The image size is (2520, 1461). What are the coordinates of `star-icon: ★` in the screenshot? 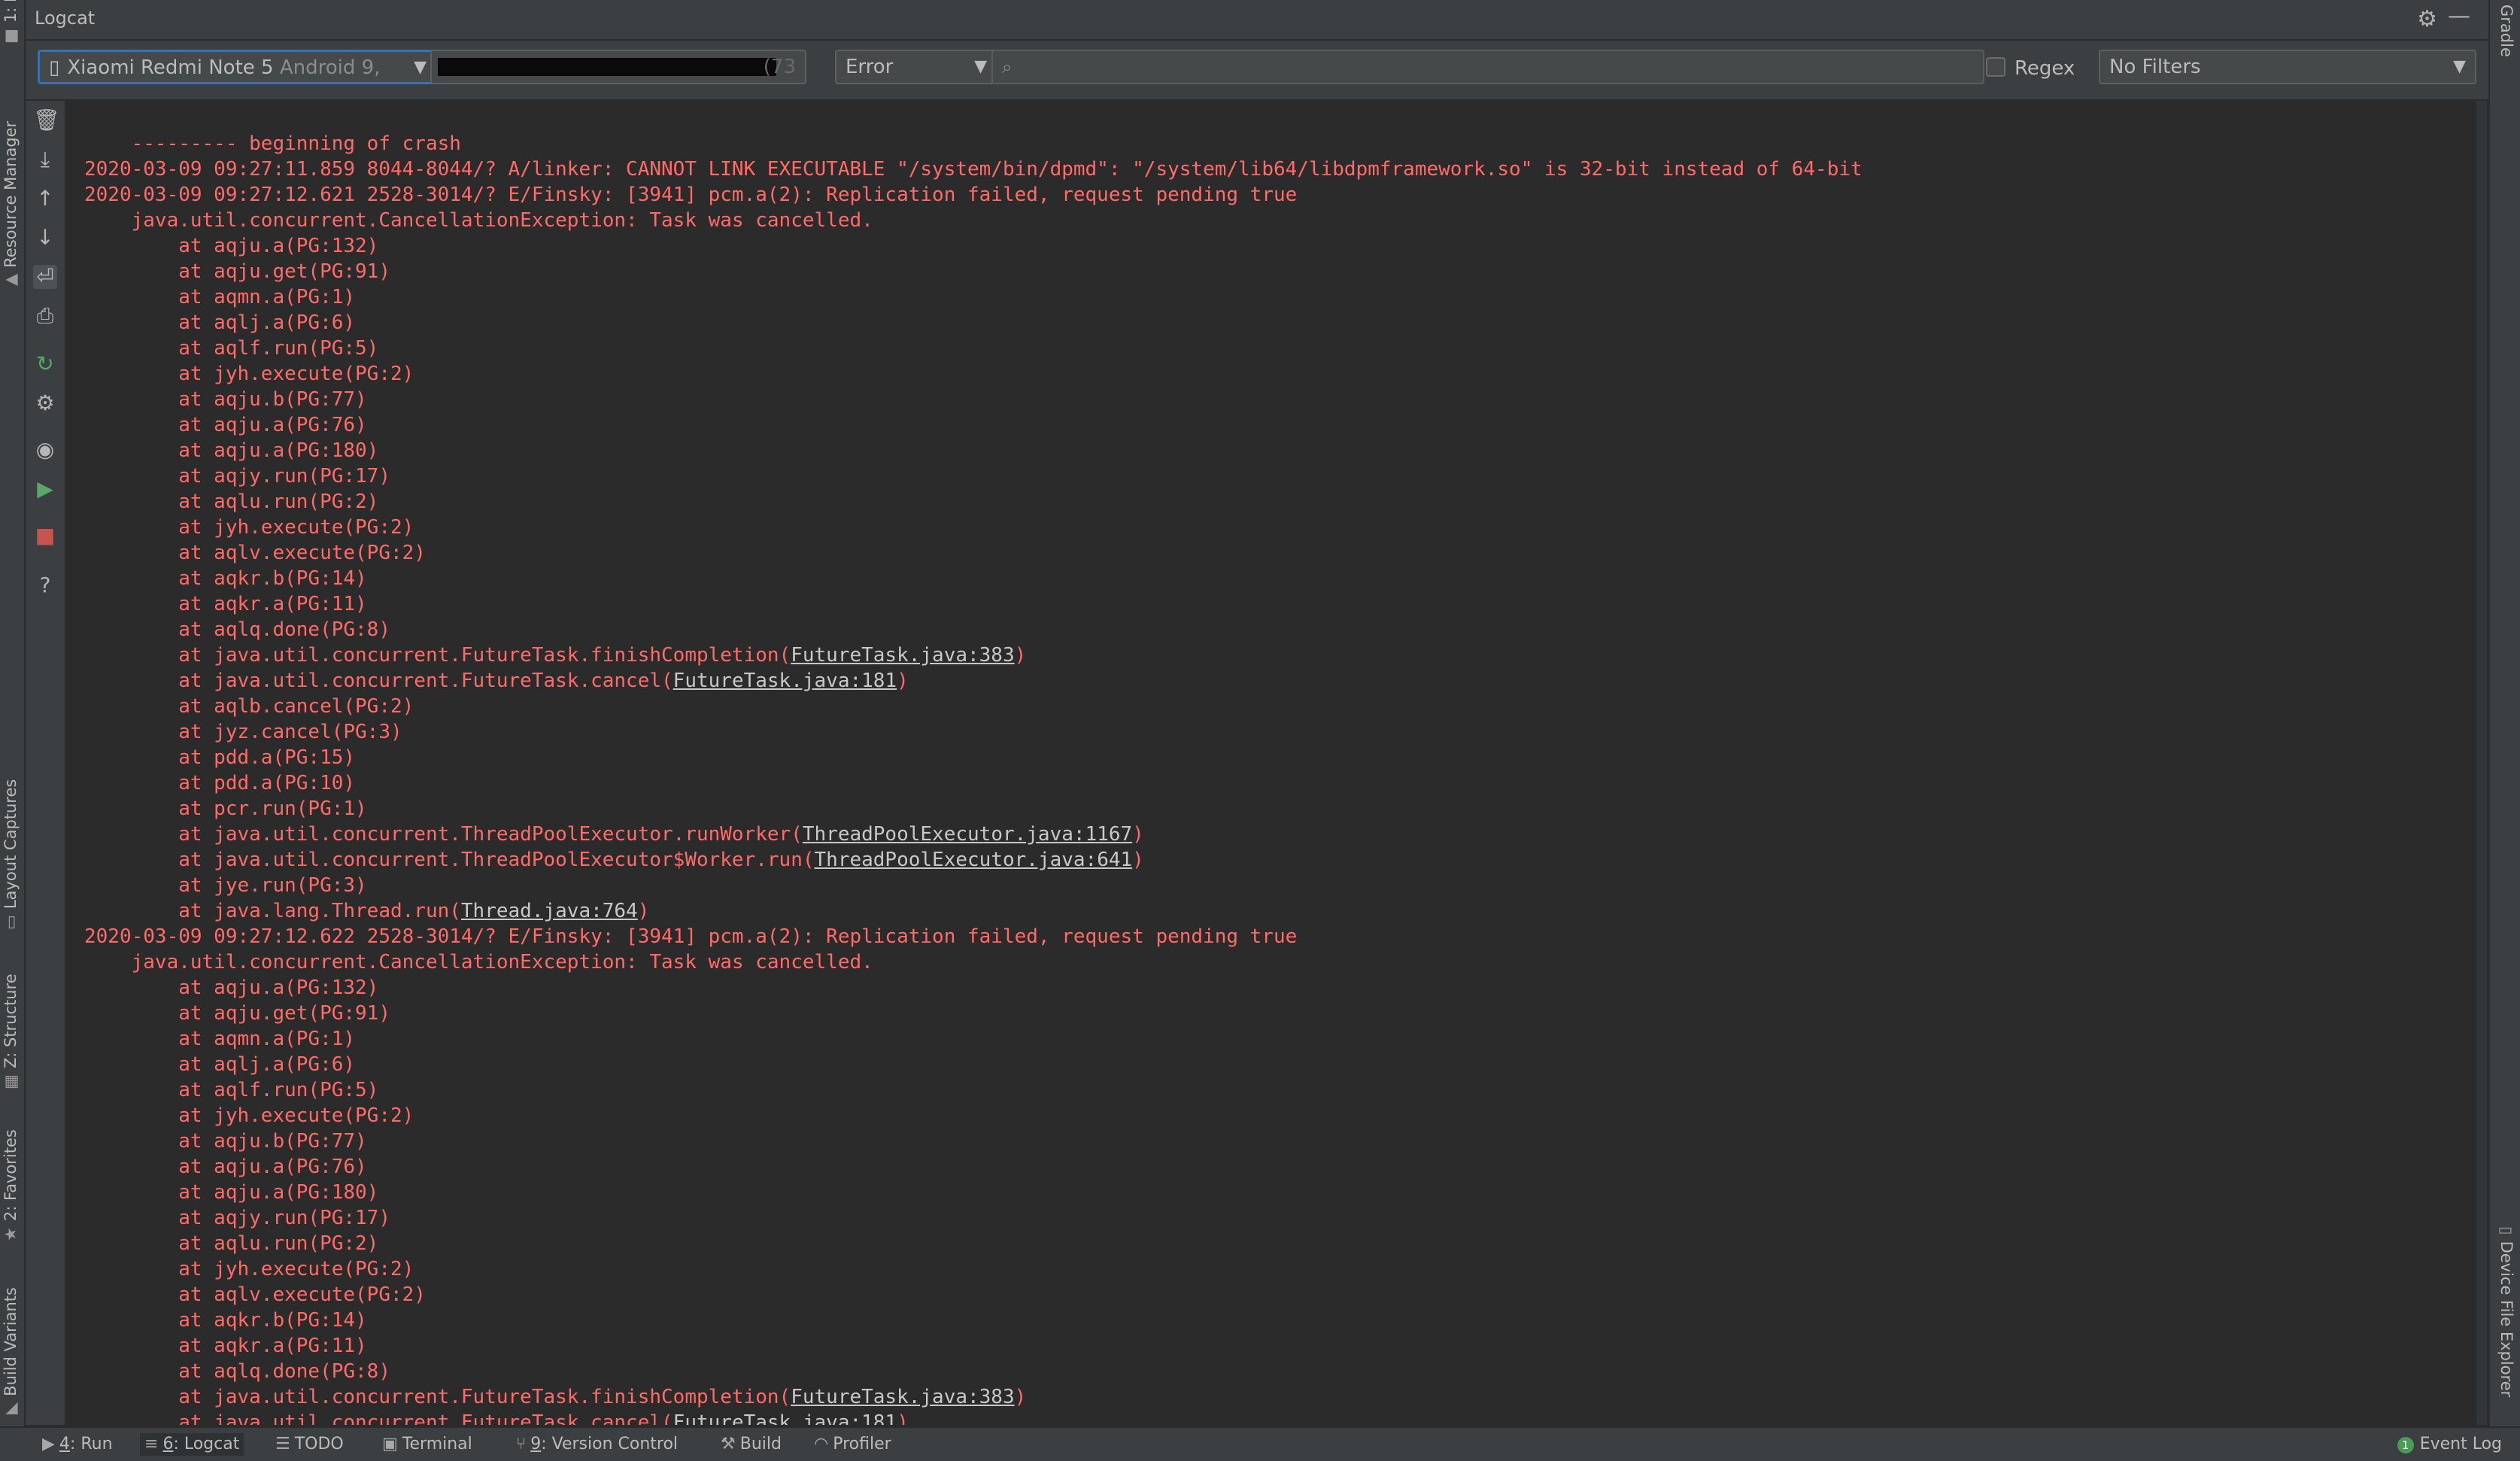 It's located at (11, 1234).